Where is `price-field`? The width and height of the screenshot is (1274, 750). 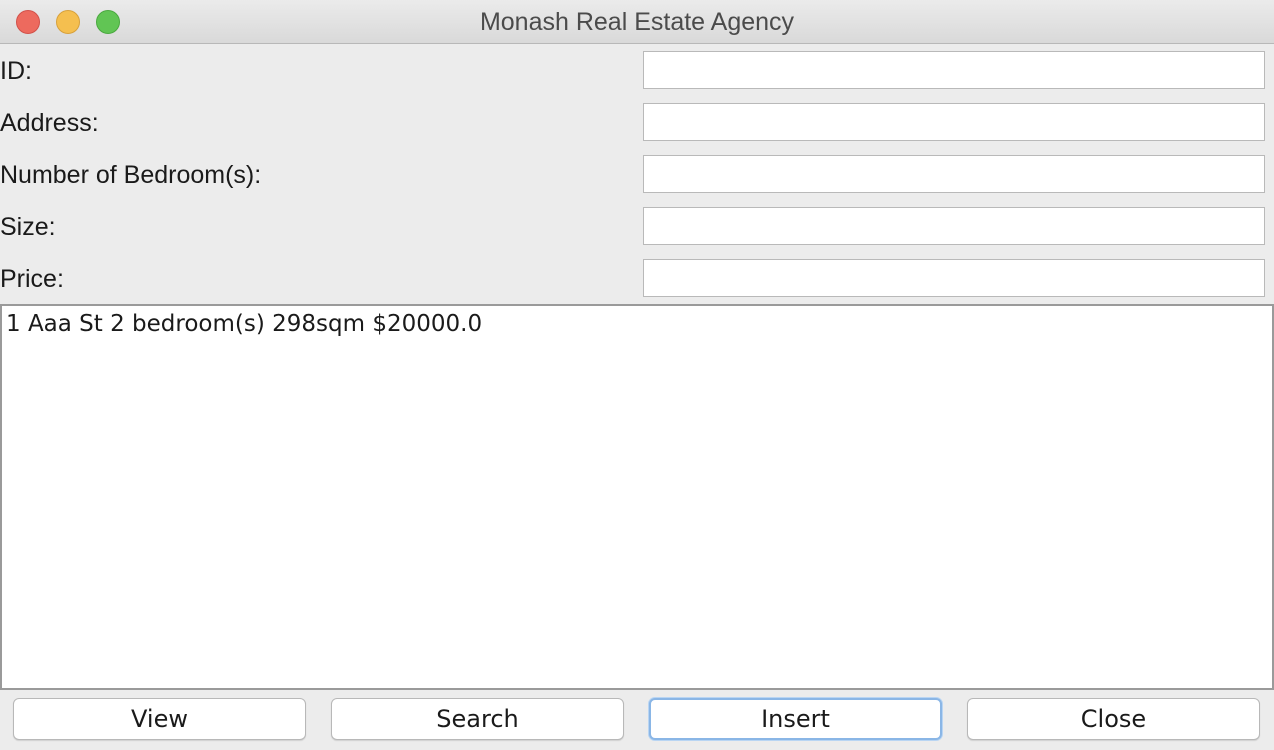
price-field is located at coordinates (954, 278).